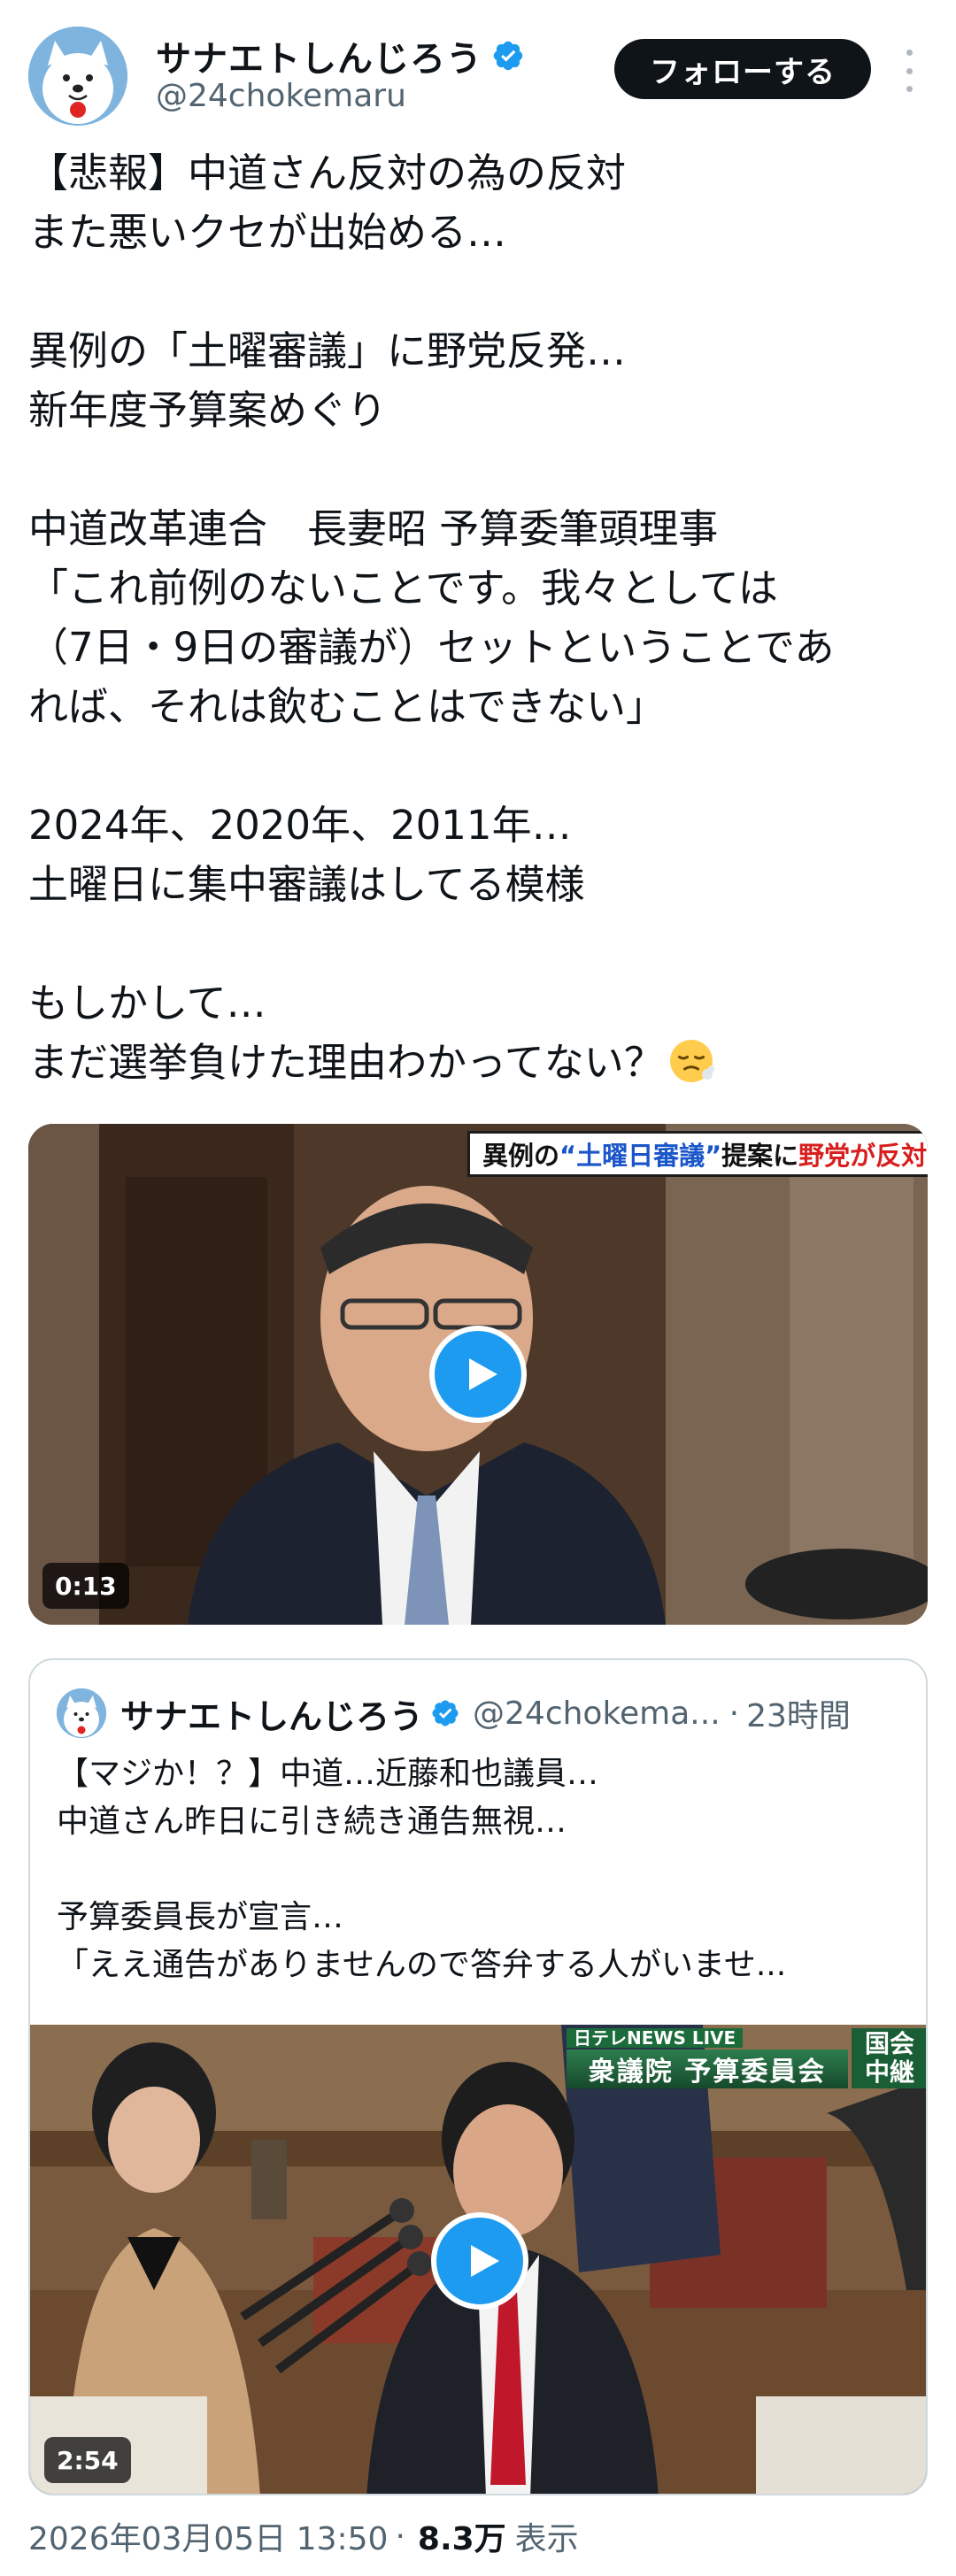 The image size is (956, 2576). I want to click on tweet-header: サナエトしんじろう @24chokemaru フォローする, so click(478, 71).